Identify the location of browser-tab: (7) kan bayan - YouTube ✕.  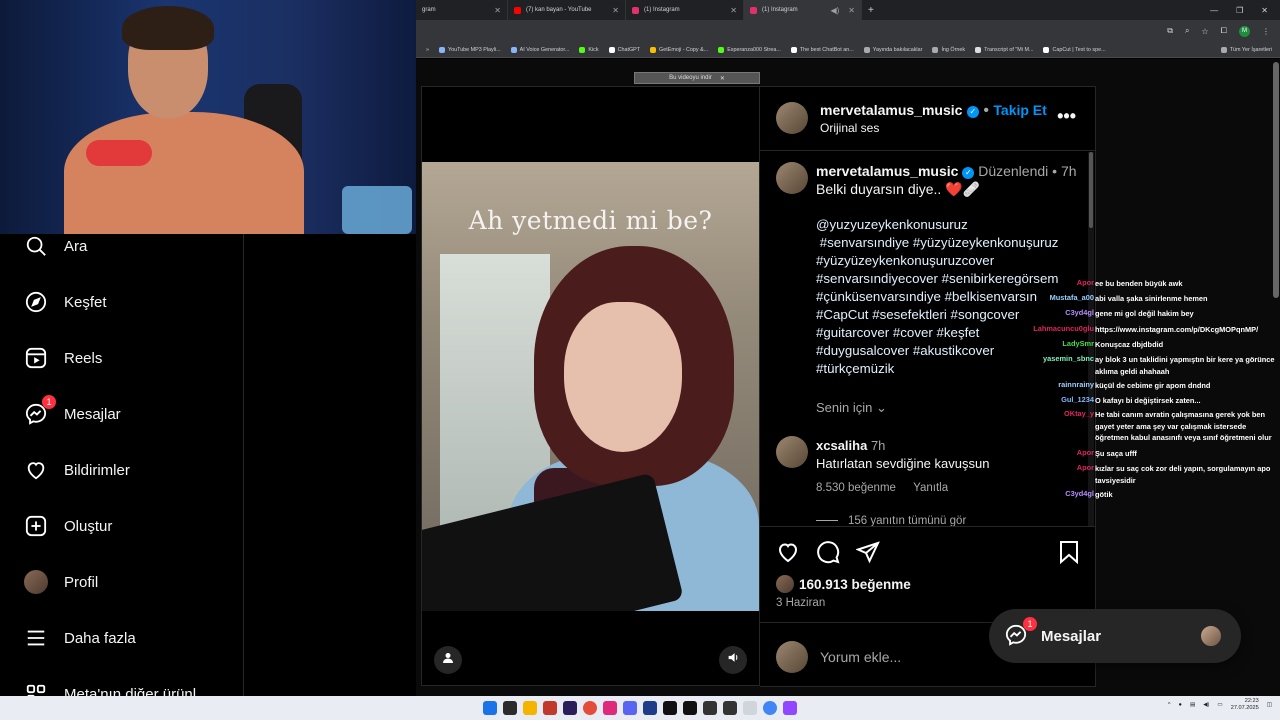
(567, 10).